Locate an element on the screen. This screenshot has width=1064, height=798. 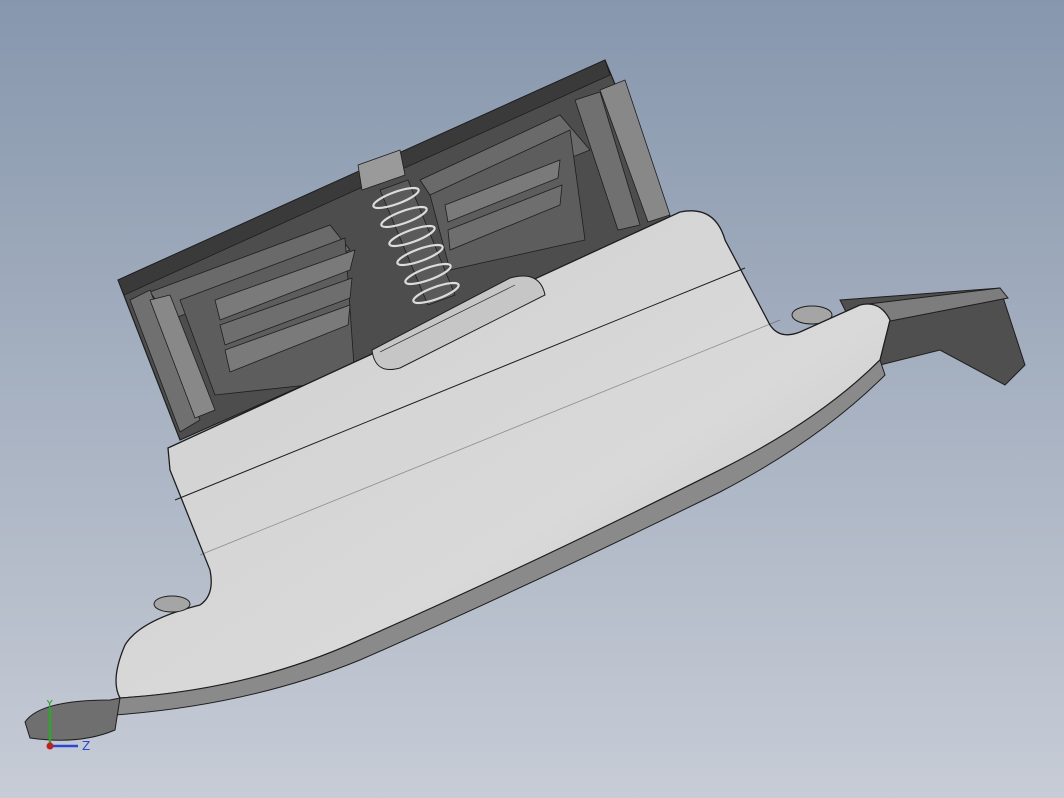
y-axis-label: Y is located at coordinates (49, 705).